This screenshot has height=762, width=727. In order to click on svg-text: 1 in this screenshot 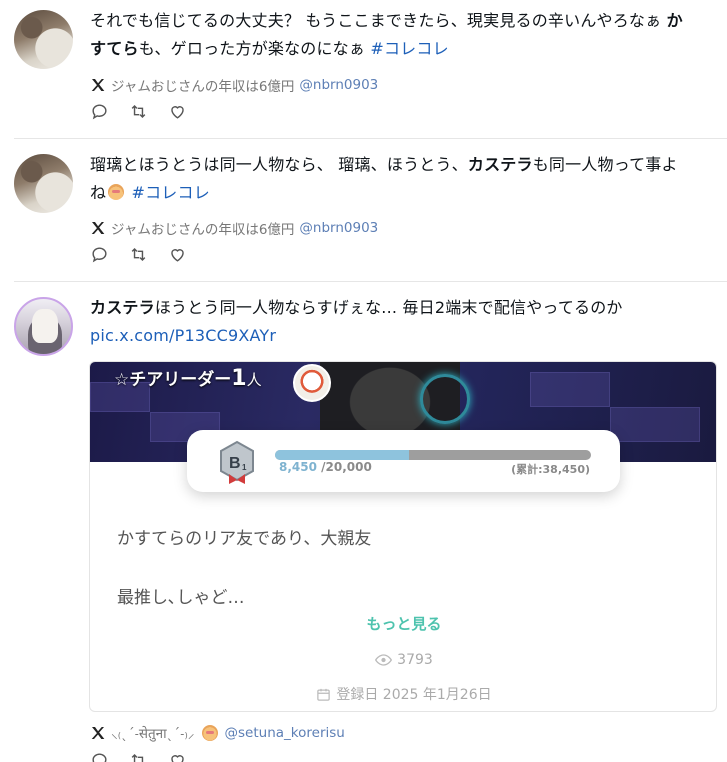, I will do `click(244, 467)`.